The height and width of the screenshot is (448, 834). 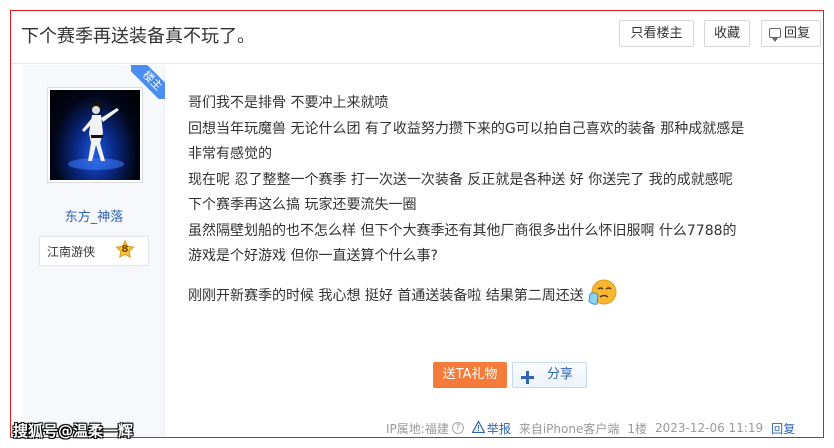 What do you see at coordinates (797, 33) in the screenshot?
I see `reply-button-label: 回复` at bounding box center [797, 33].